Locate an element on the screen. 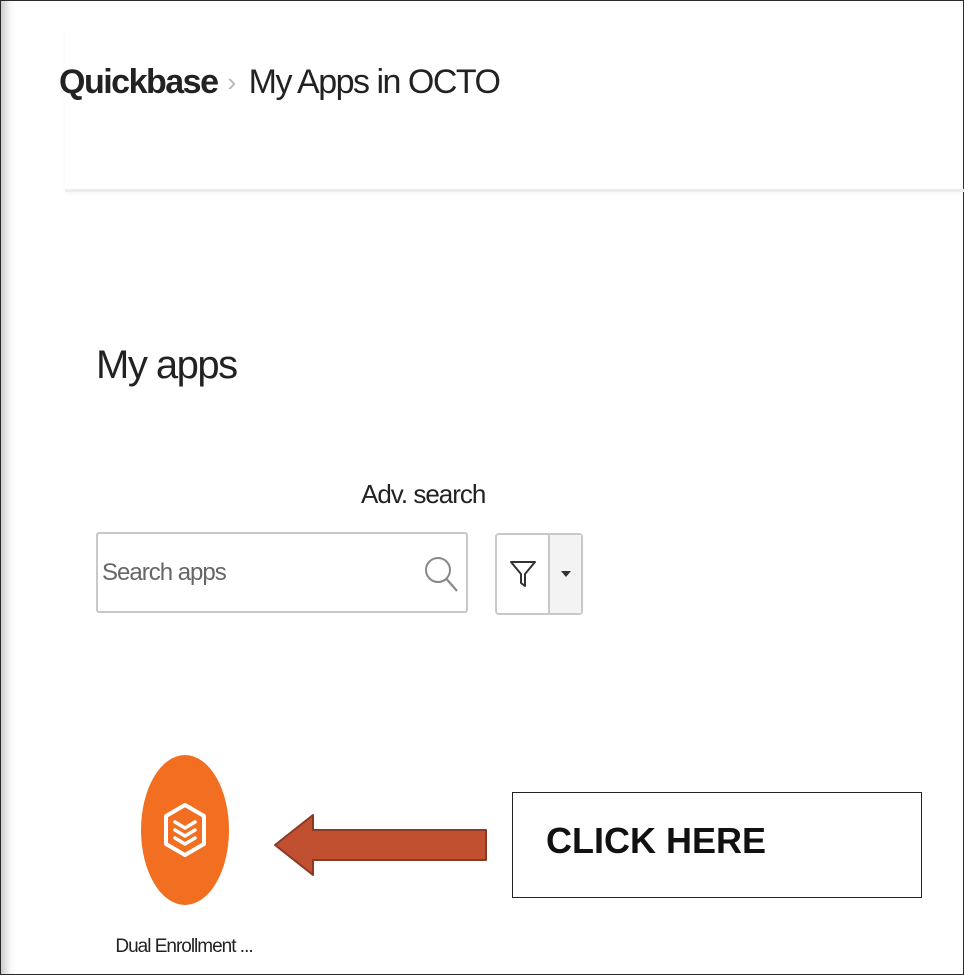 The width and height of the screenshot is (964, 976). callout-box: CLICK HERE is located at coordinates (717, 845).